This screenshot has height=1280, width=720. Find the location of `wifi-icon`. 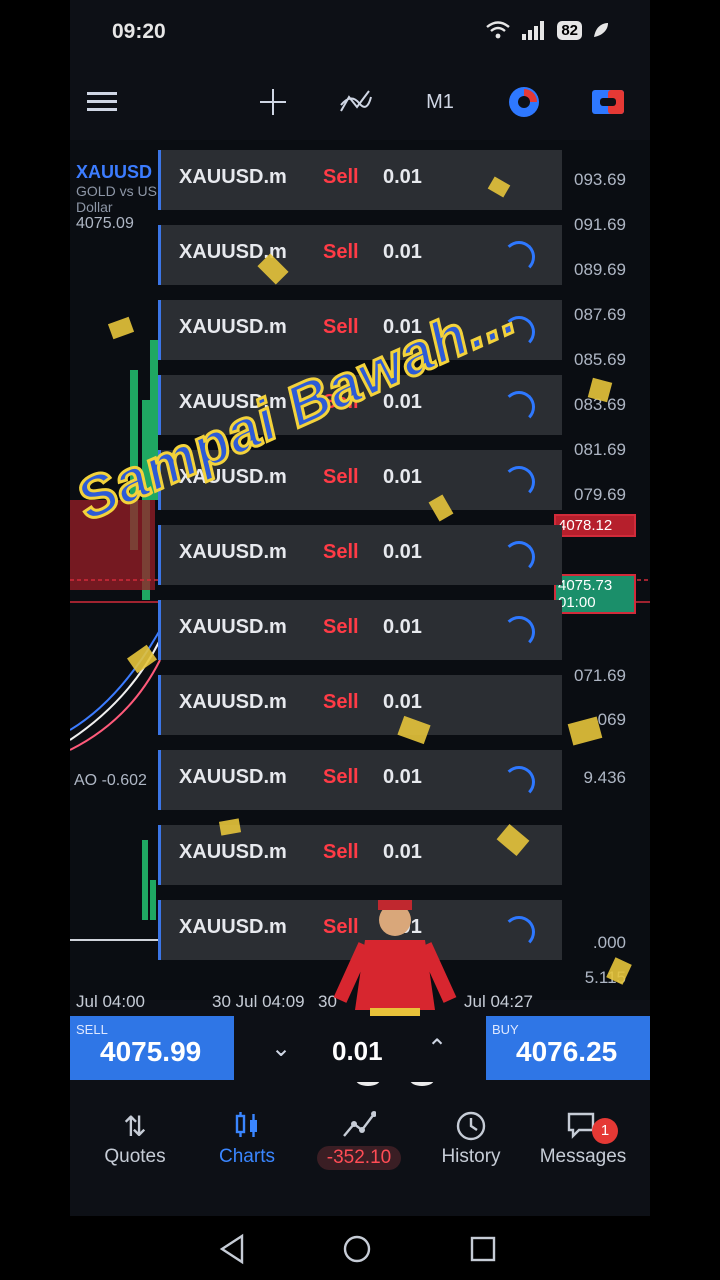

wifi-icon is located at coordinates (498, 30).